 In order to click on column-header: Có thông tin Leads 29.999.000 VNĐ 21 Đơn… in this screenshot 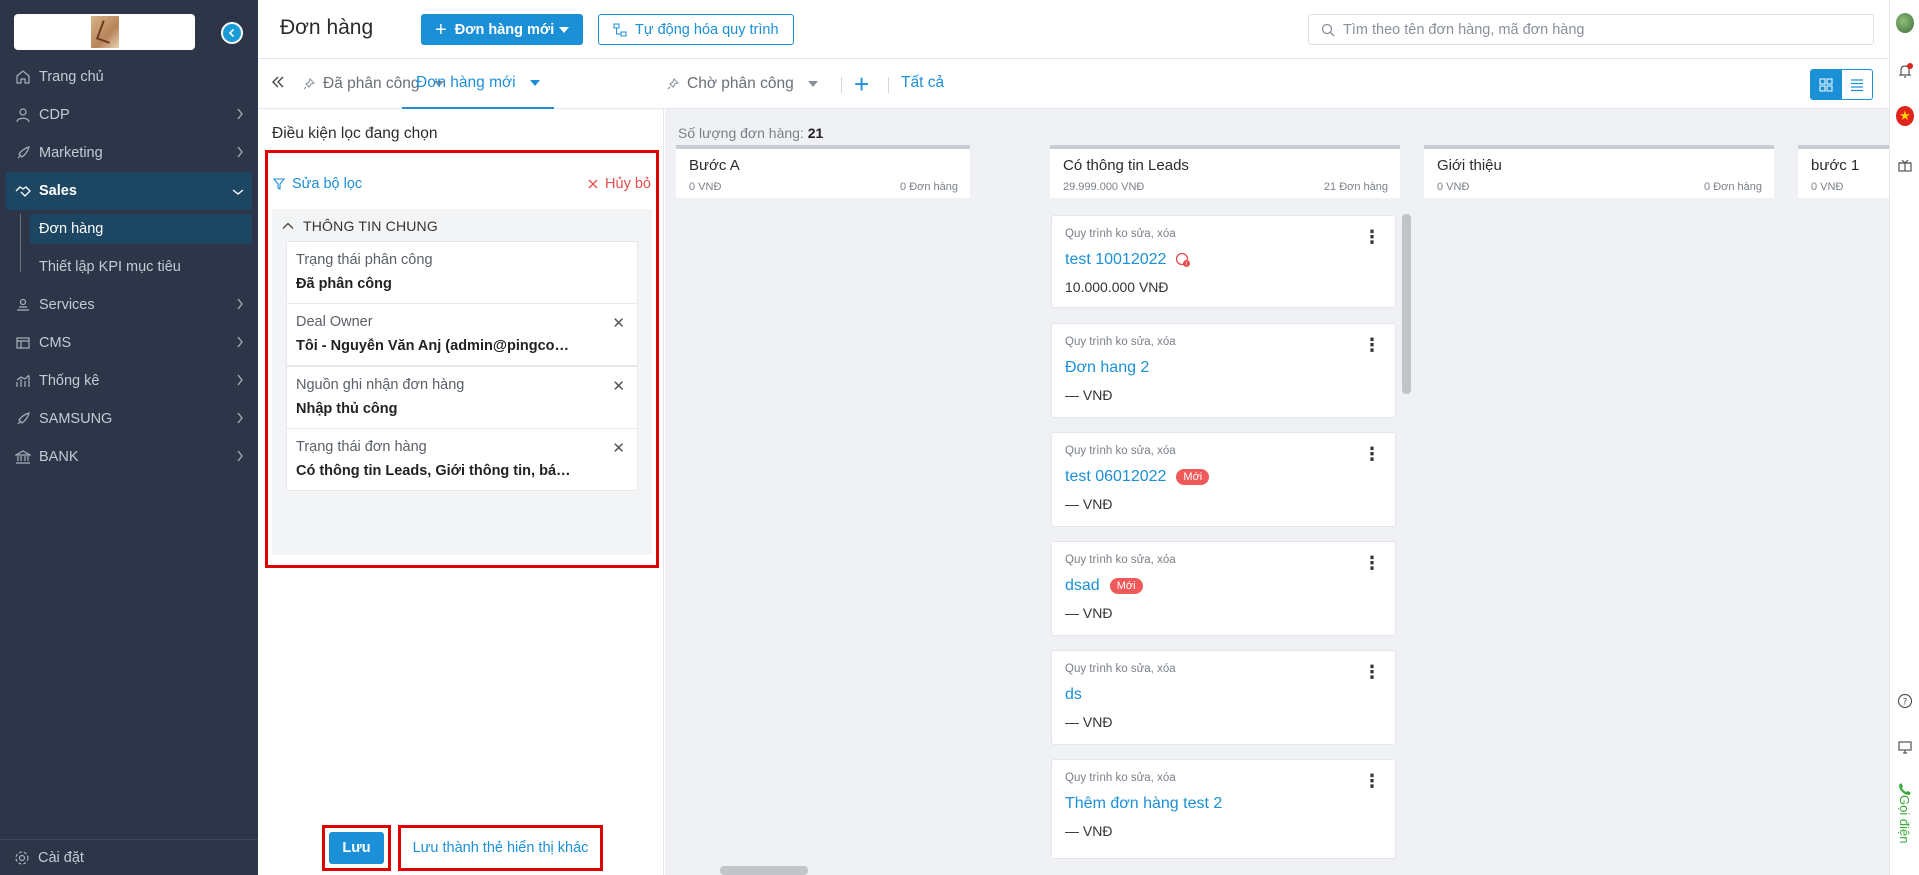, I will do `click(1225, 171)`.